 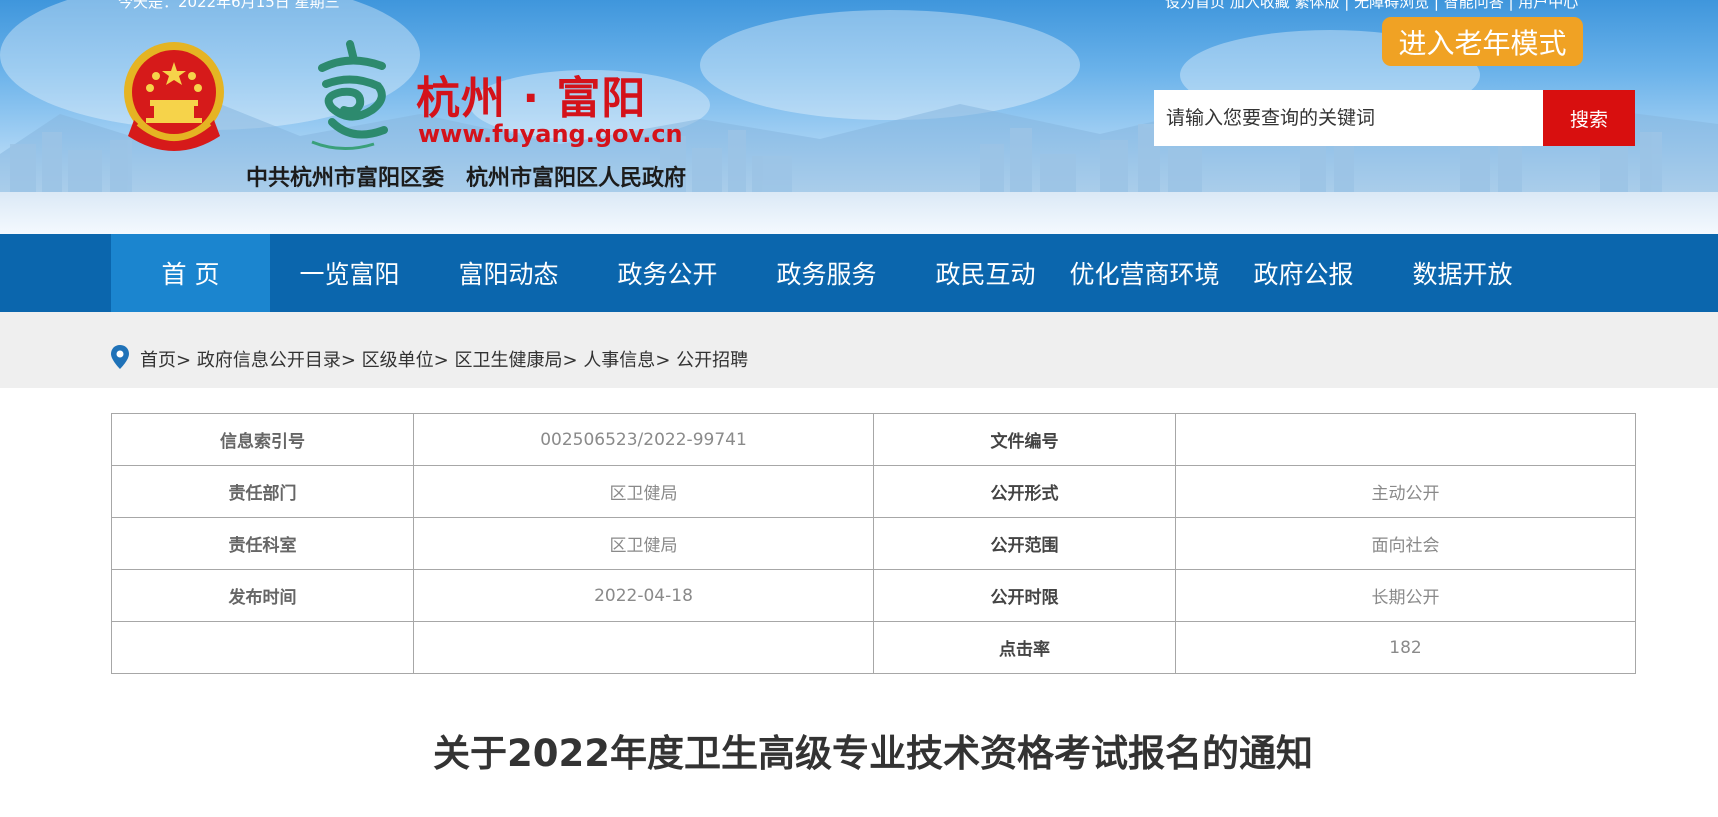 I want to click on value-section: 区卫健局, so click(x=643, y=543).